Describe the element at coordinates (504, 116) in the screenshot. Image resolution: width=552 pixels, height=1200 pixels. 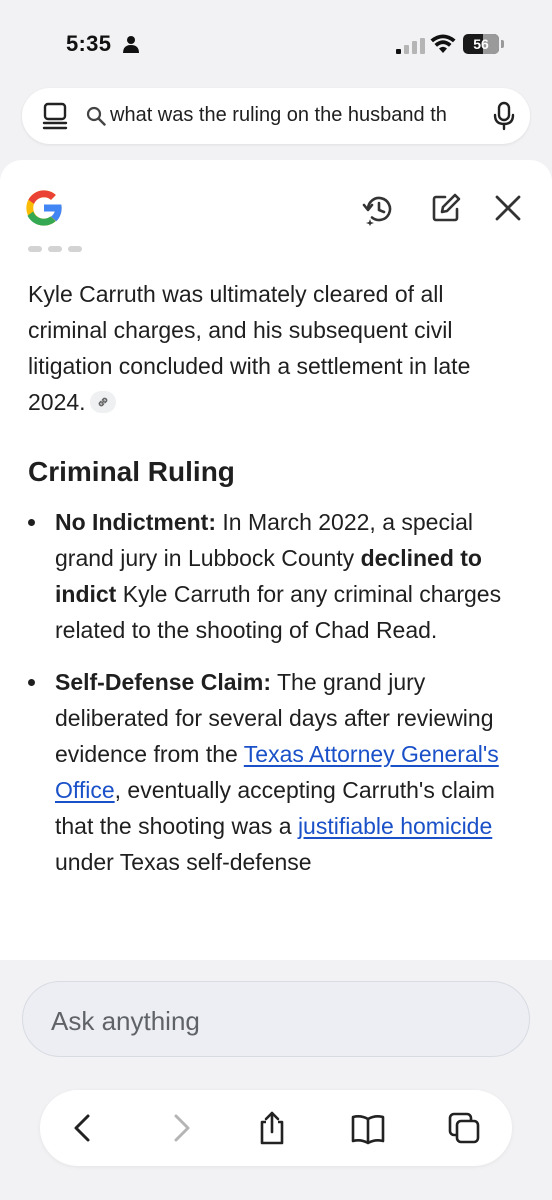
I see `microphone-icon` at that location.